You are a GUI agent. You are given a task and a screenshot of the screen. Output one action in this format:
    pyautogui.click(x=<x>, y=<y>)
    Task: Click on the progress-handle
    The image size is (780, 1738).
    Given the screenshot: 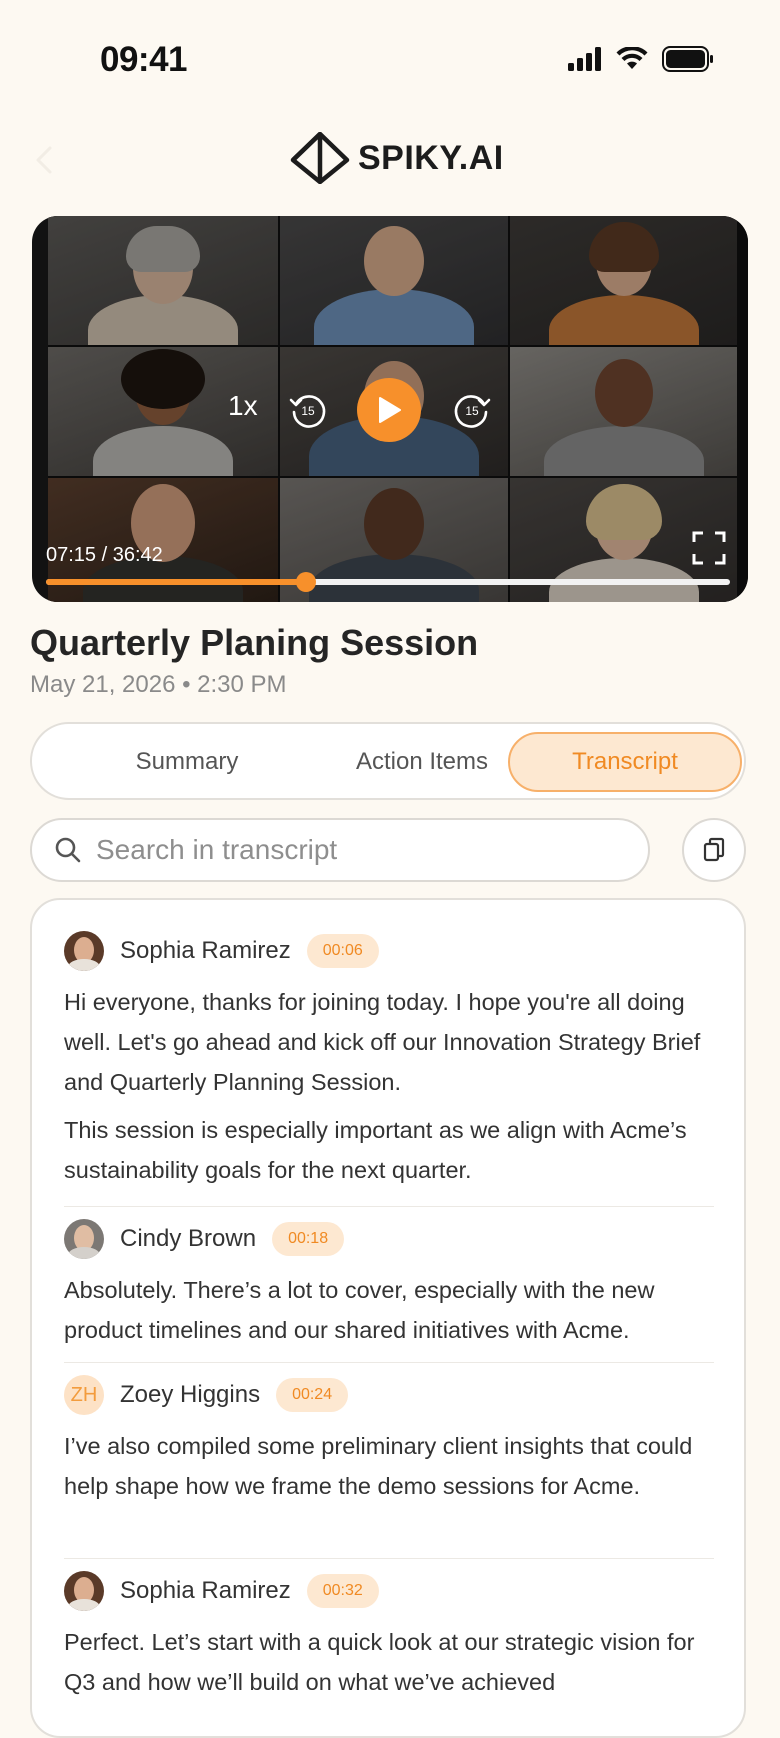 What is the action you would take?
    pyautogui.click(x=306, y=582)
    